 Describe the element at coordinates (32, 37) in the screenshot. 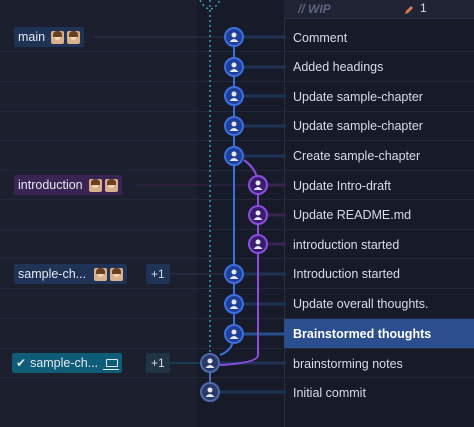

I see `branch-name: main` at that location.